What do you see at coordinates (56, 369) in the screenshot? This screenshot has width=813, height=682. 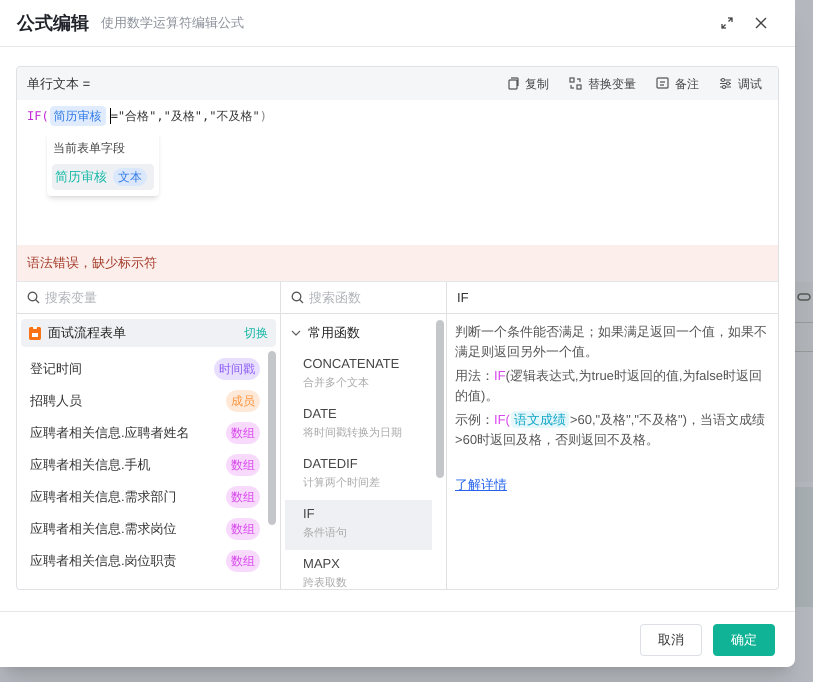 I see `variable-name: 登记时间` at bounding box center [56, 369].